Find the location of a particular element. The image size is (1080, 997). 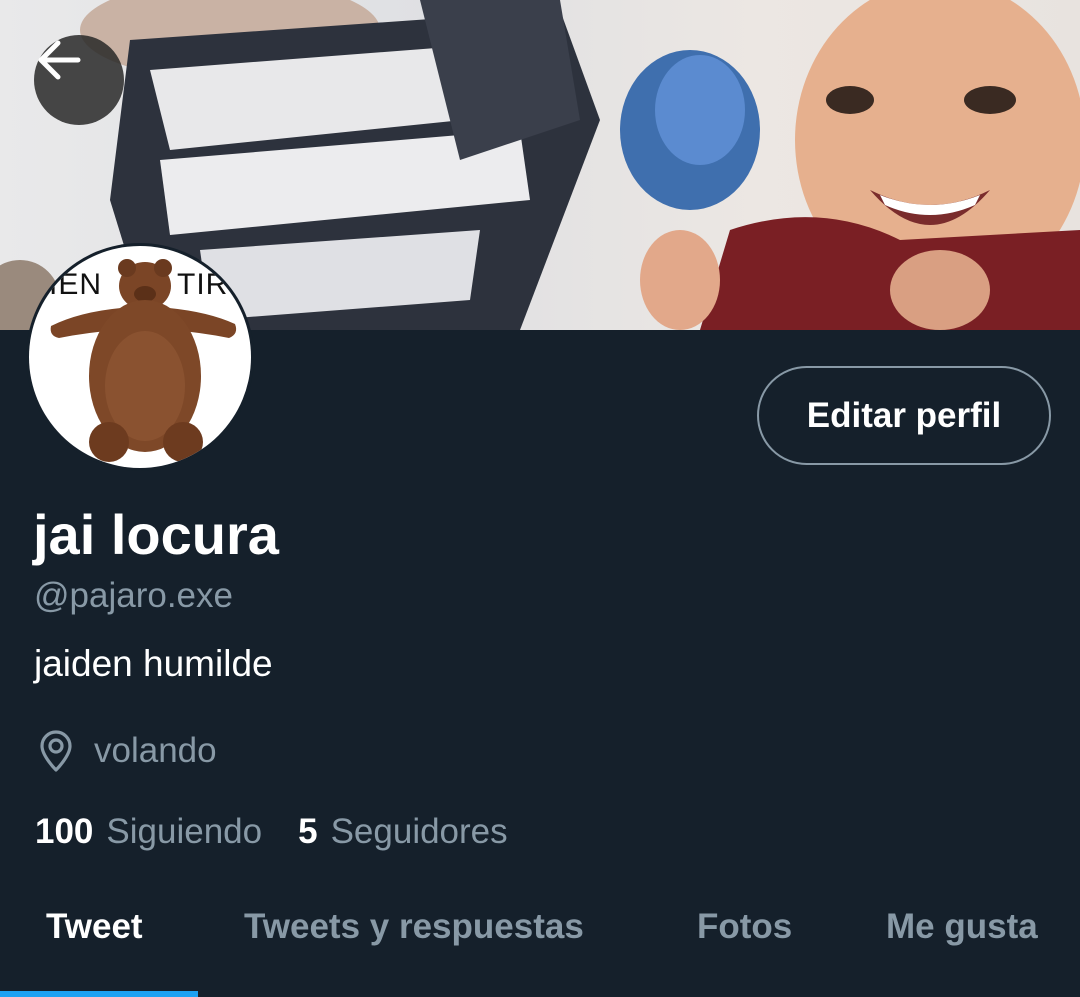

display-name: jai locura is located at coordinates (156, 534).